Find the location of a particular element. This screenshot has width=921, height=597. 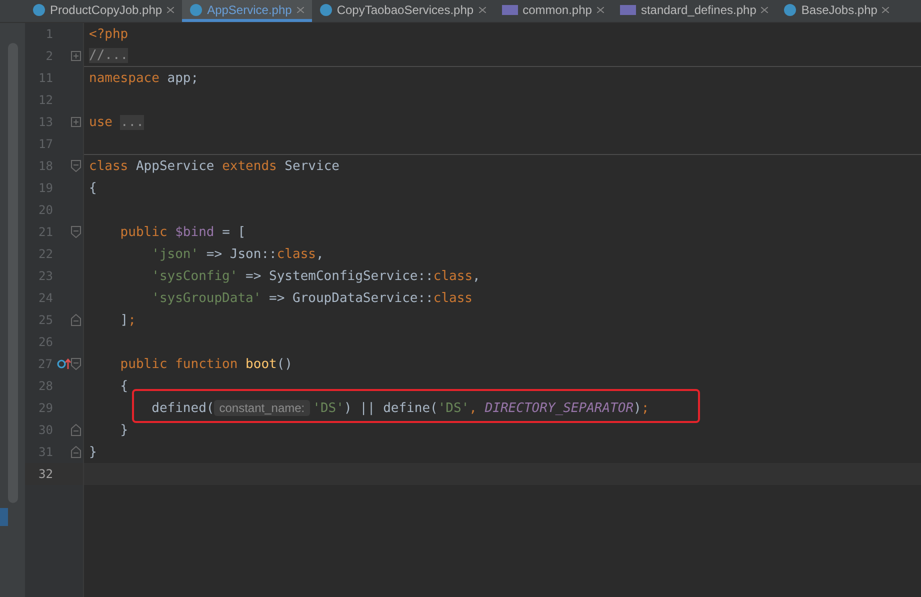

panel-marker is located at coordinates (4, 517).